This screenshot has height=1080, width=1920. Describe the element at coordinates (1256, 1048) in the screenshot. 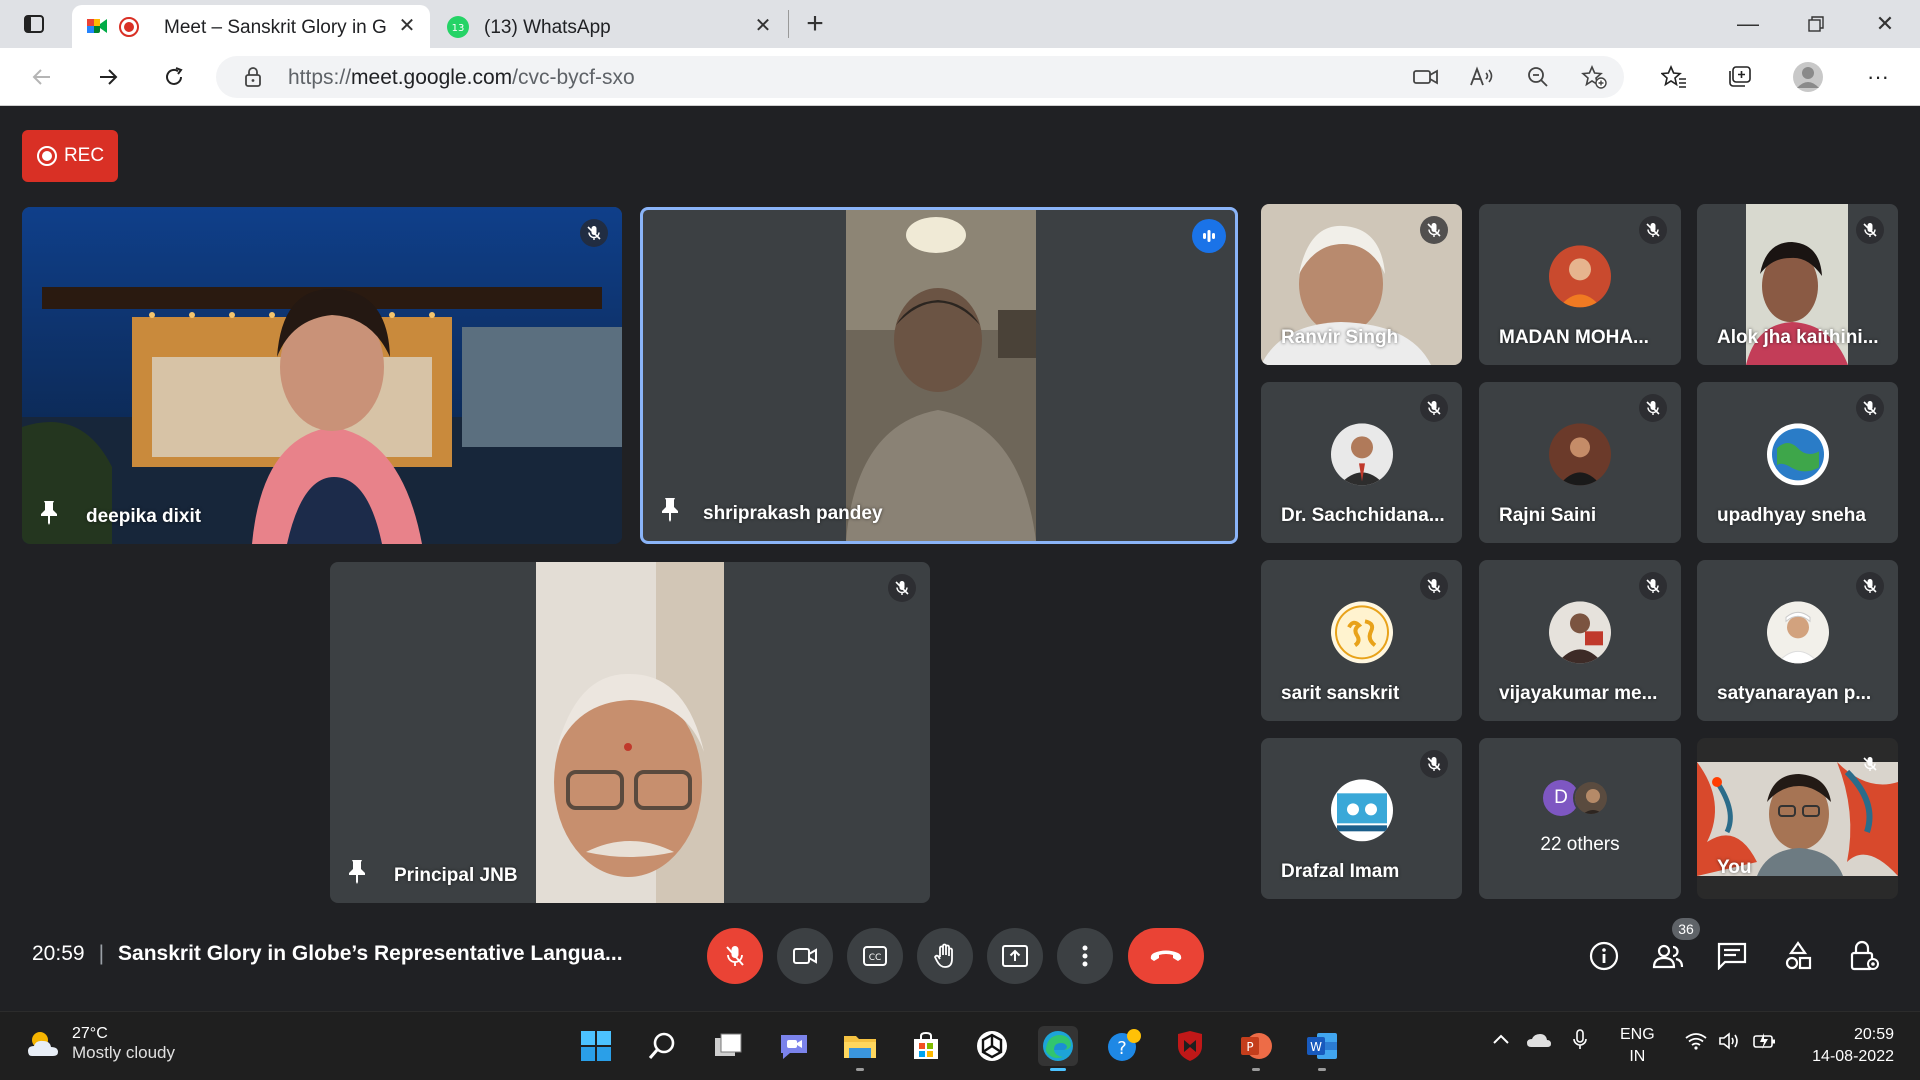

I see `powerpoint-button: P` at that location.